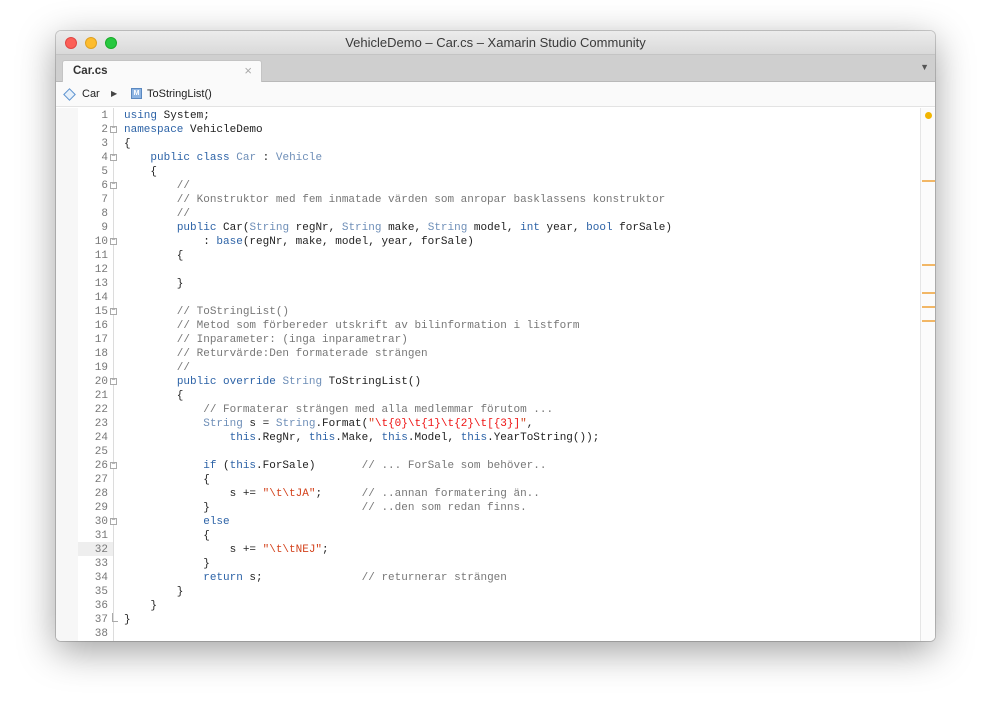 This screenshot has height=721, width=991. I want to click on line-number: 31, so click(101, 536).